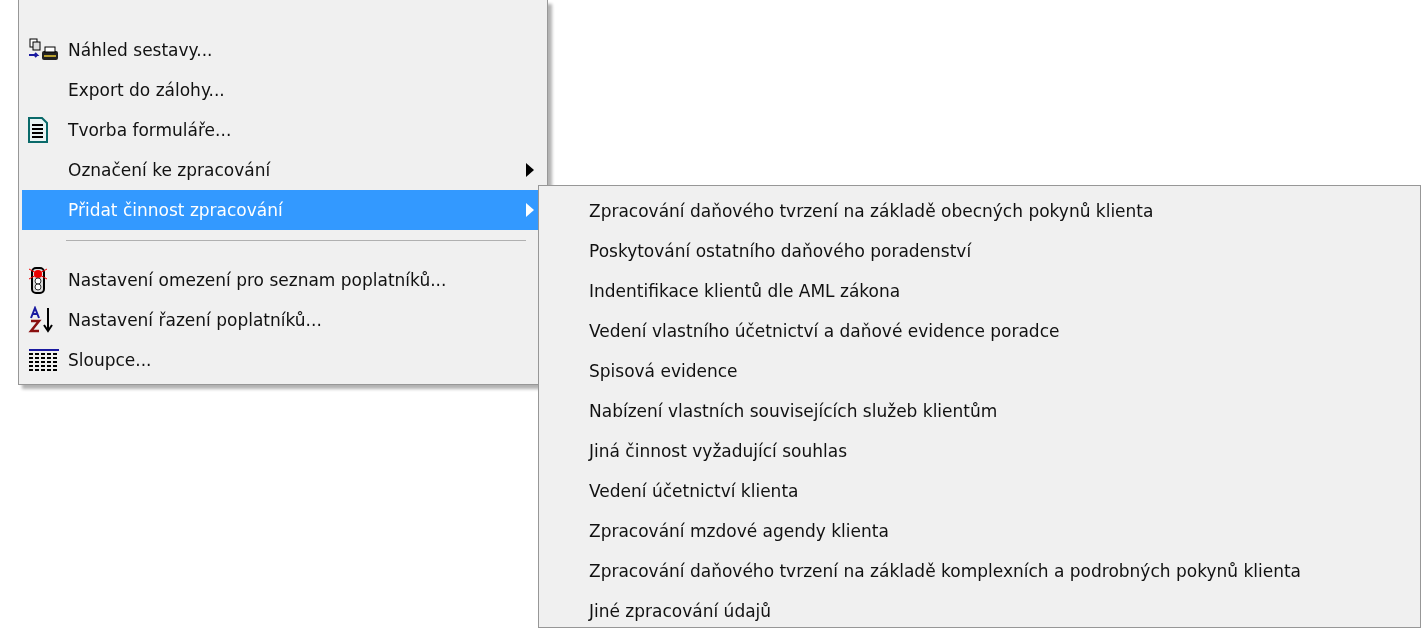 This screenshot has width=1421, height=628. Describe the element at coordinates (44, 360) in the screenshot. I see `table-icon` at that location.